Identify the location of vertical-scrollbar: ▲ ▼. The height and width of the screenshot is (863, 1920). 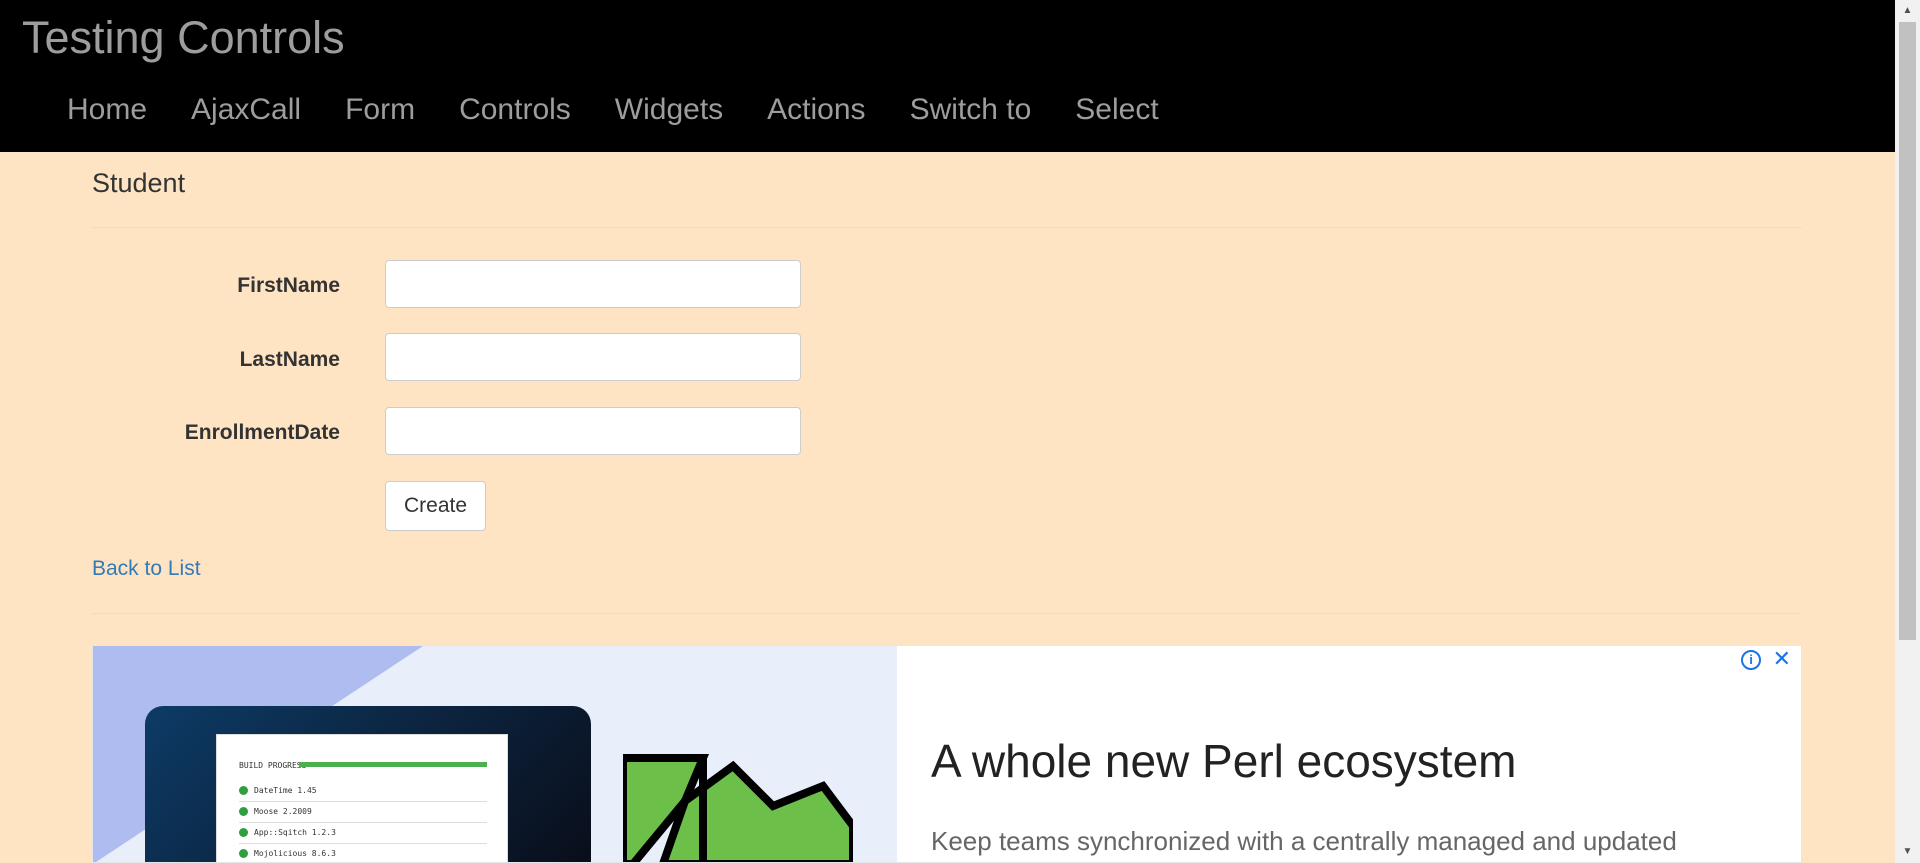
(1907, 431).